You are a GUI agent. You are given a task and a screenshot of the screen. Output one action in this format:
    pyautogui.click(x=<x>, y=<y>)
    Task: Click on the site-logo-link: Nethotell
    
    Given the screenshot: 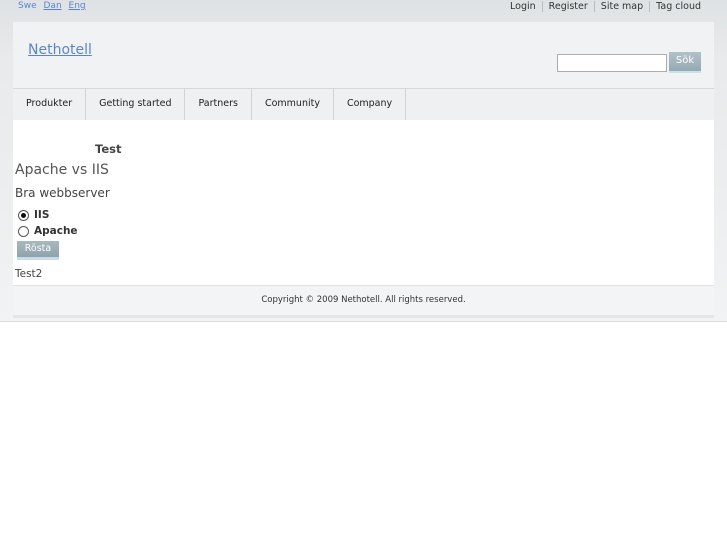 What is the action you would take?
    pyautogui.click(x=60, y=50)
    